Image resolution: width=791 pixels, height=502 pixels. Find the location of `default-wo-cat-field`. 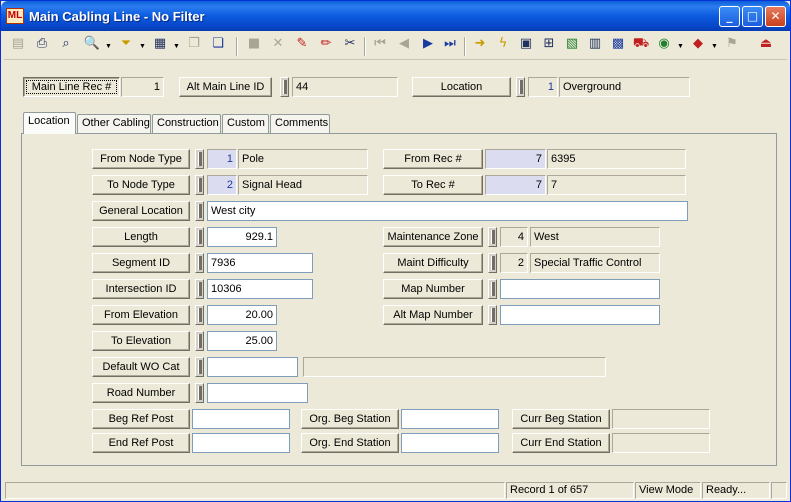

default-wo-cat-field is located at coordinates (252, 367).